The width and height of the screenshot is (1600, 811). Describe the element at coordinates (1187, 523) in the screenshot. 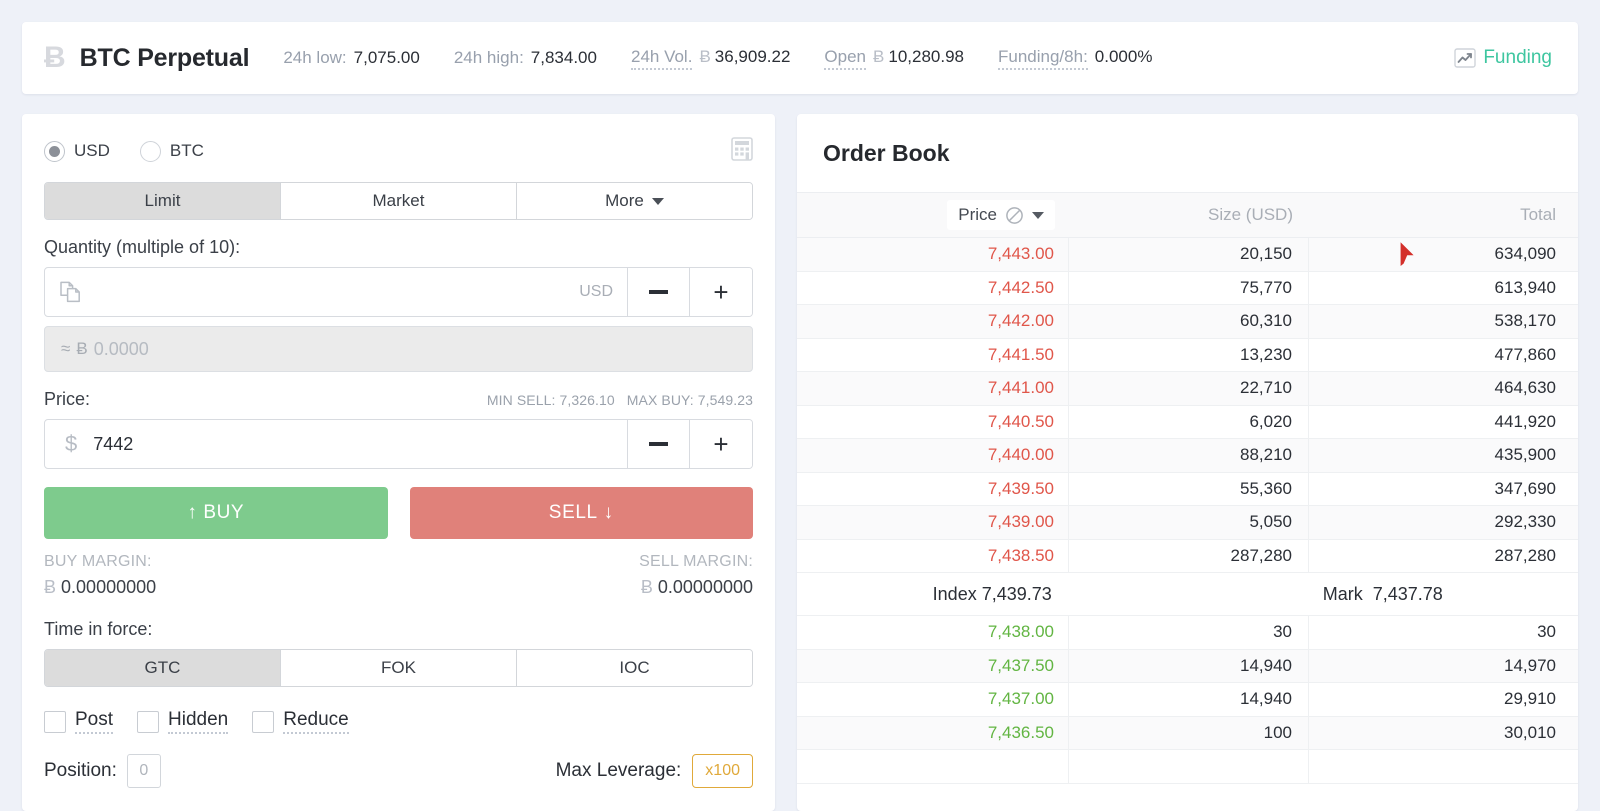

I see `table-row: 7,439.00 5,050 292,330` at that location.